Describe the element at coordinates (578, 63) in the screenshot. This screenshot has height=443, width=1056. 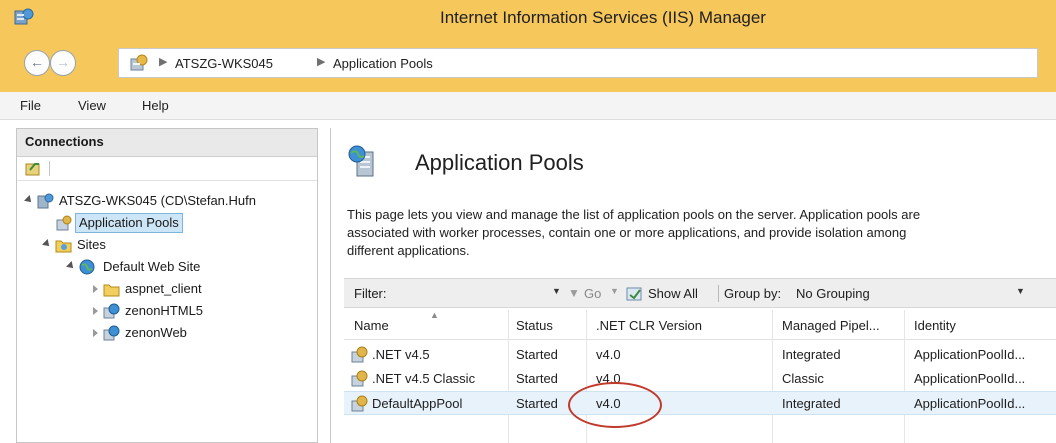
I see `breadcrumb: ▶ ATSZG-WKS045 ▶ Application Pools` at that location.